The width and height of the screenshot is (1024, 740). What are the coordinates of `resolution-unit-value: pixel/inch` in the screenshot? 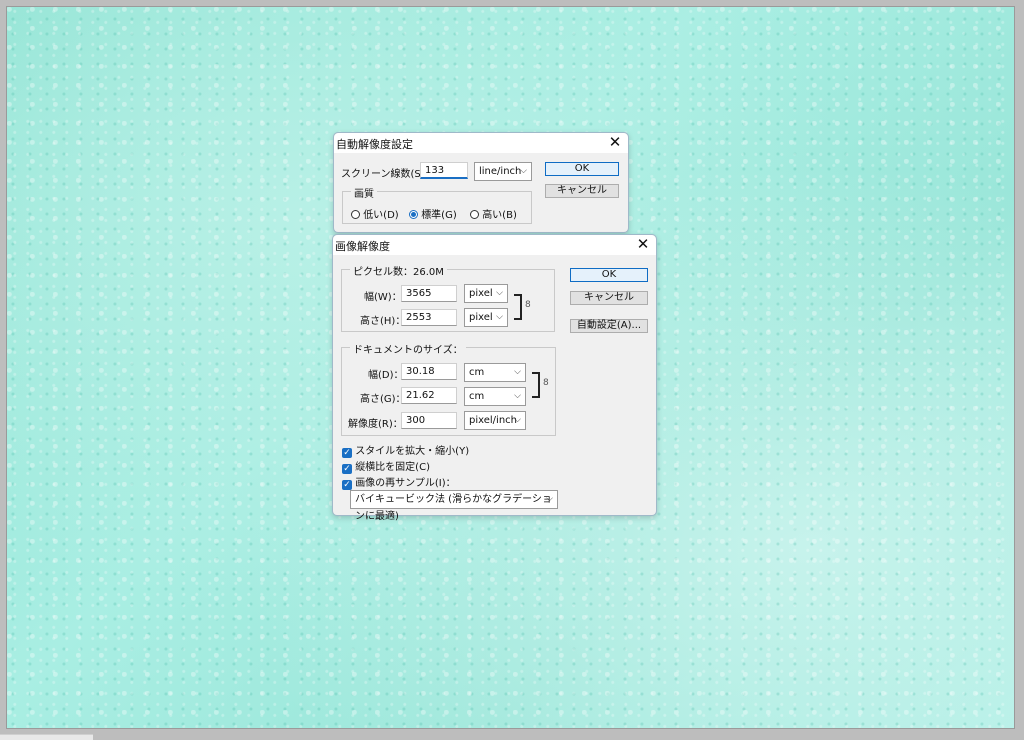 It's located at (493, 420).